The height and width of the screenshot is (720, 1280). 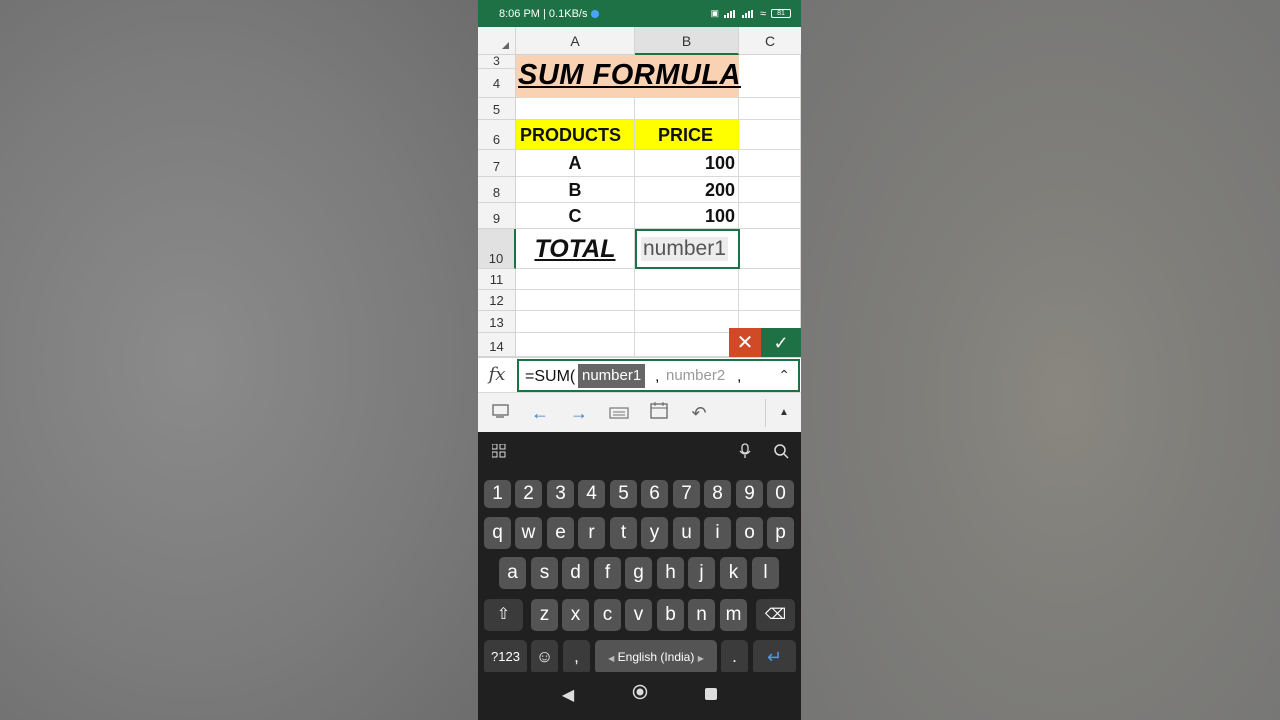 What do you see at coordinates (711, 696) in the screenshot?
I see `recents-icon` at bounding box center [711, 696].